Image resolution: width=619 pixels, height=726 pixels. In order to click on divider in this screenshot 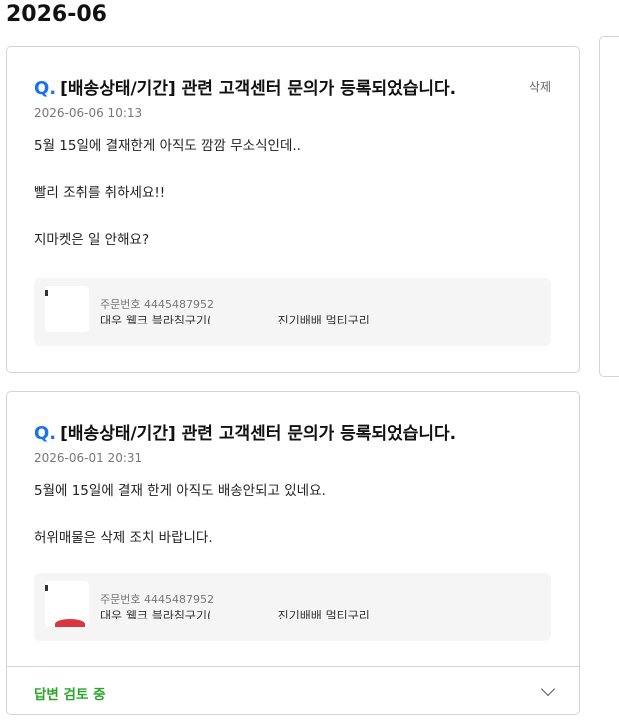, I will do `click(293, 666)`.